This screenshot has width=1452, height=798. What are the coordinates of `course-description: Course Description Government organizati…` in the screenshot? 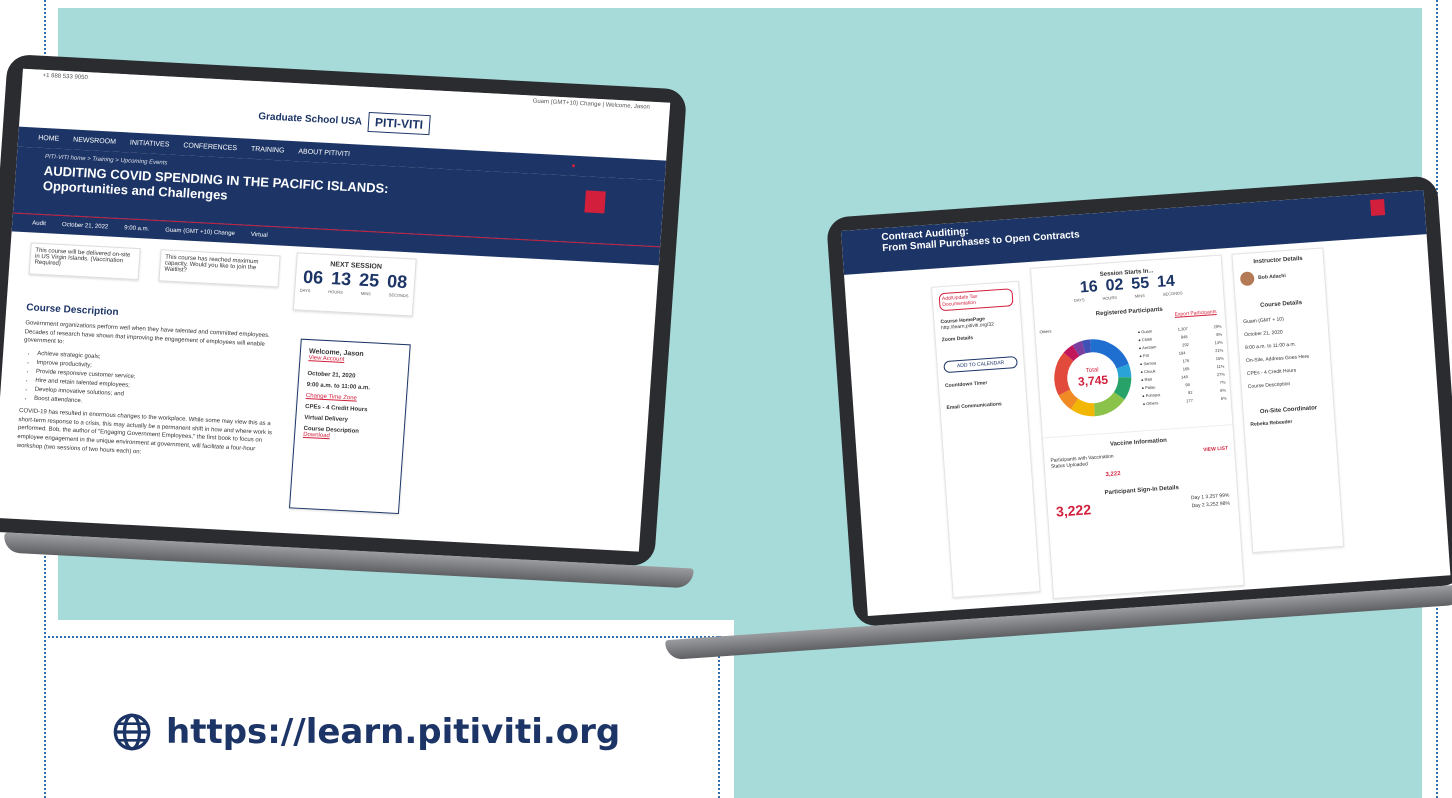 It's located at (151, 383).